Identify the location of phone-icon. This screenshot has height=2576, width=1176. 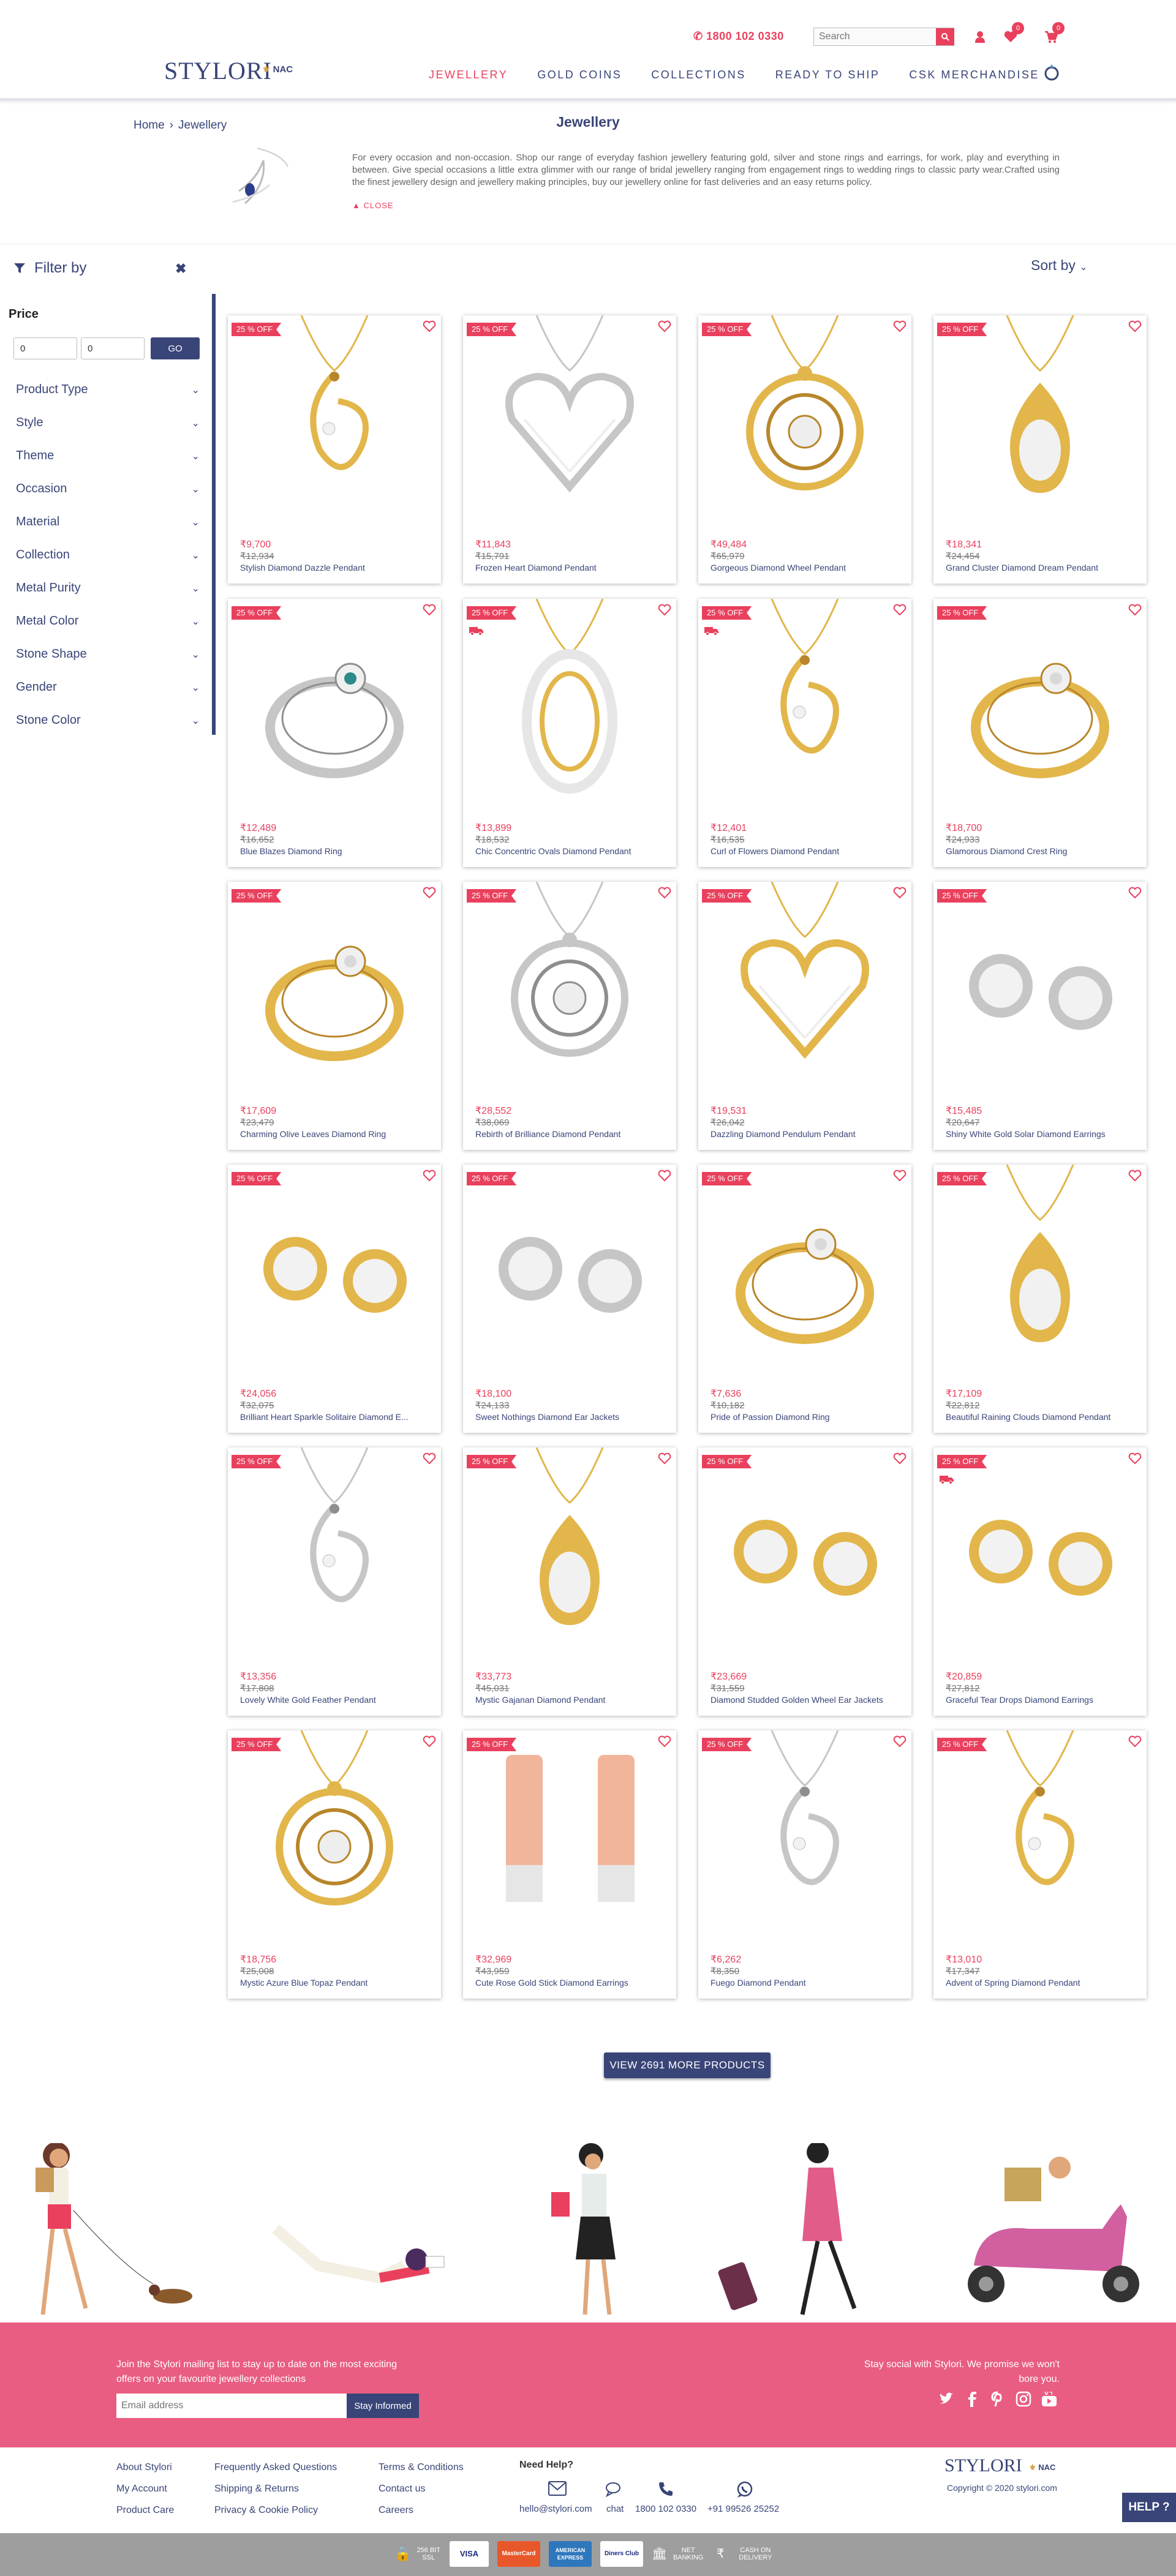
(666, 2489).